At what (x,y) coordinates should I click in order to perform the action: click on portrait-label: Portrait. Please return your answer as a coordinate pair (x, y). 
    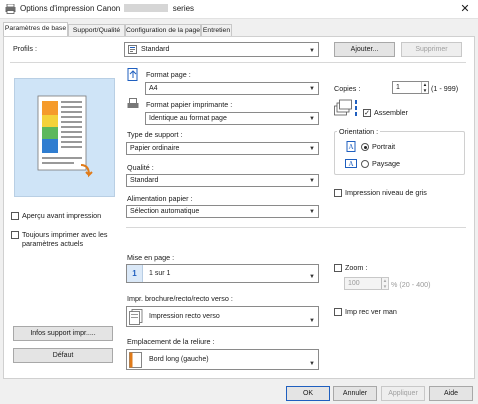
    Looking at the image, I should click on (384, 146).